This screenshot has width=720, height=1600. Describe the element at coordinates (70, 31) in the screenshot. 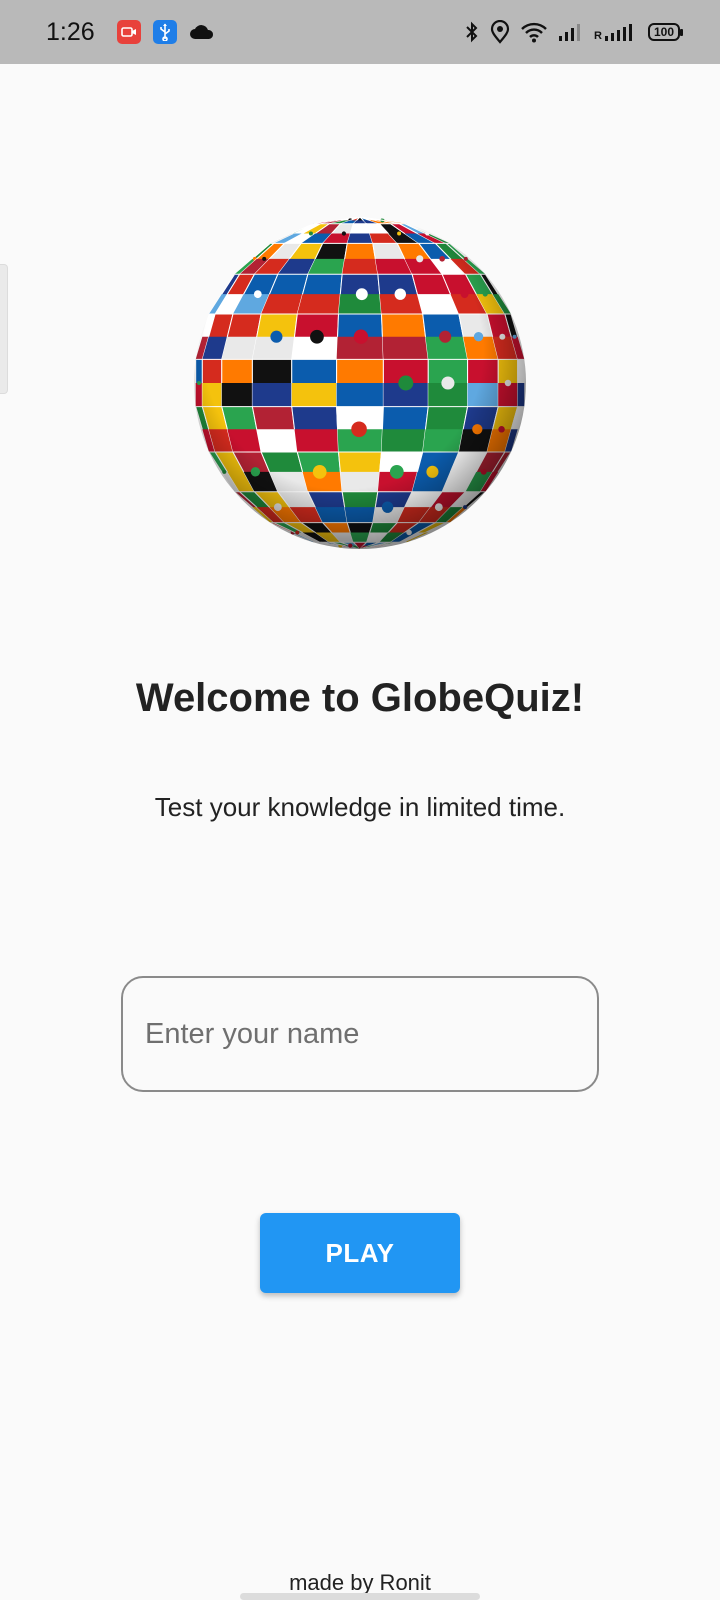

I see `status-time: 1:26` at that location.